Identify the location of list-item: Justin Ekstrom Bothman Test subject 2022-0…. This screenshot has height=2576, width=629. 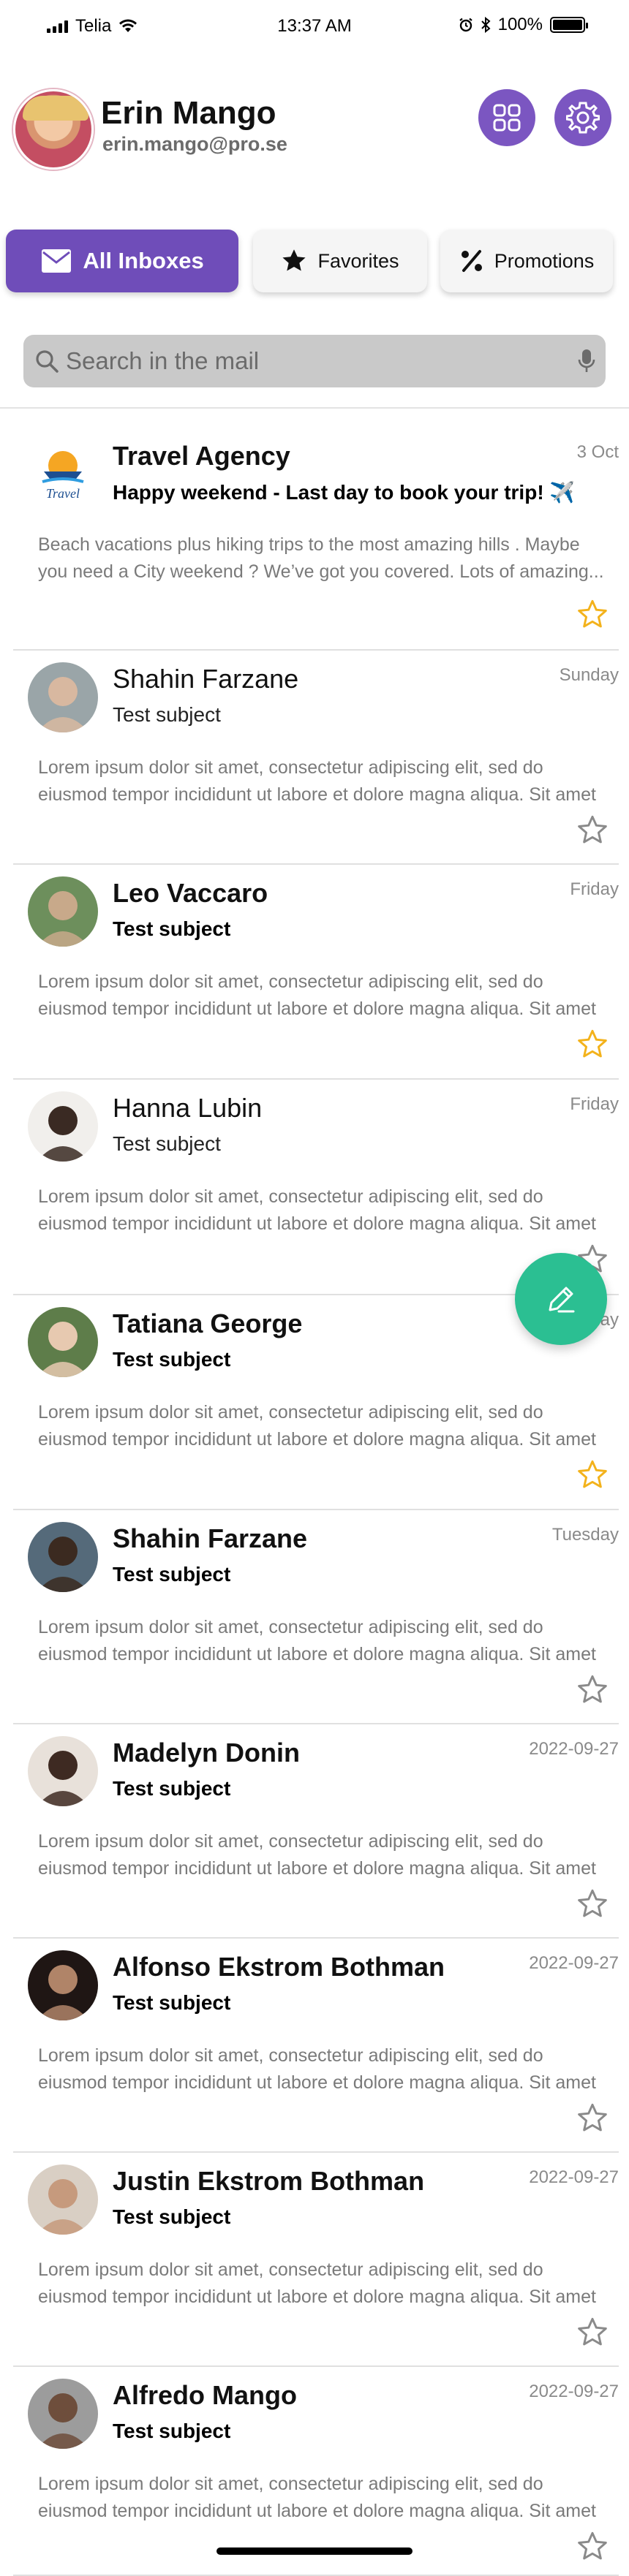
(316, 2260).